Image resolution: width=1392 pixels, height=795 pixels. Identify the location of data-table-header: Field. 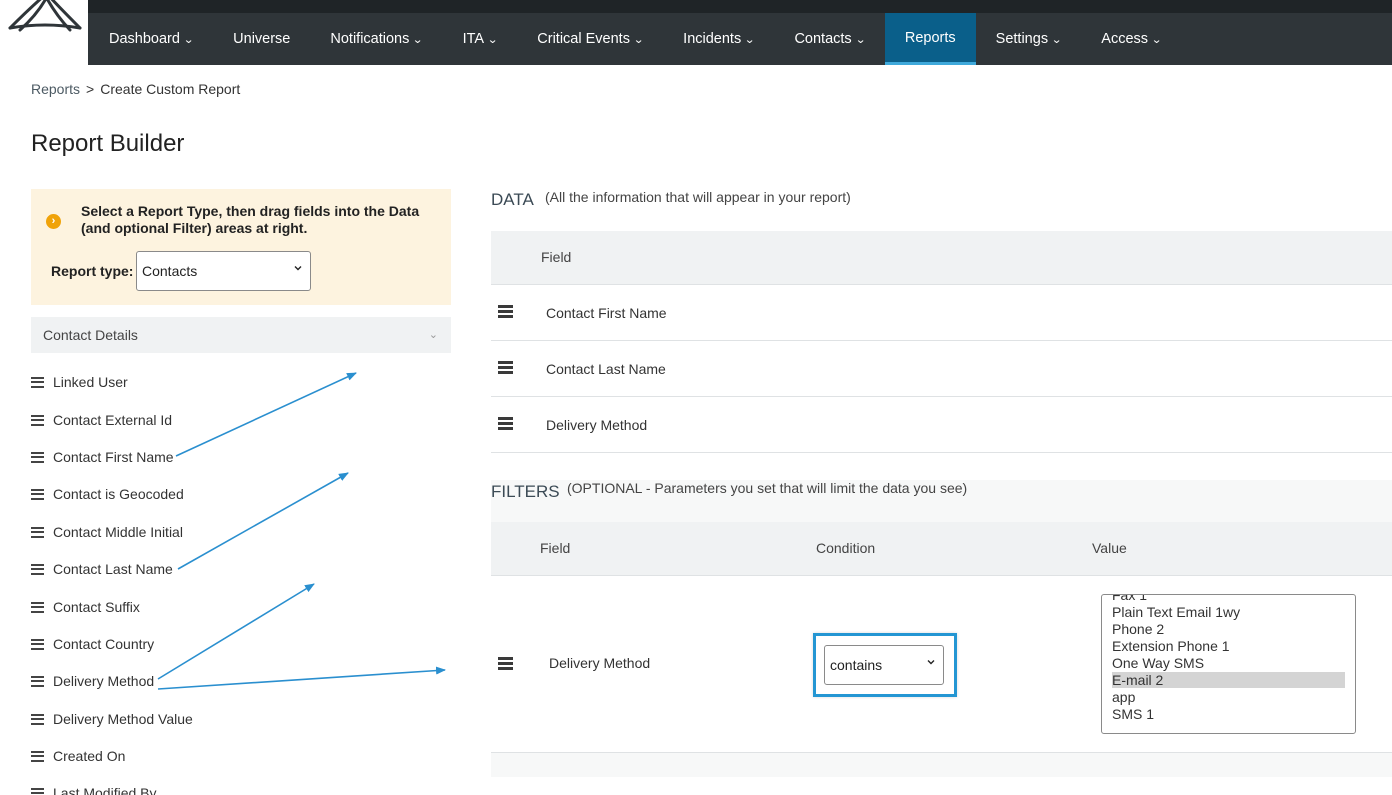
(941, 258).